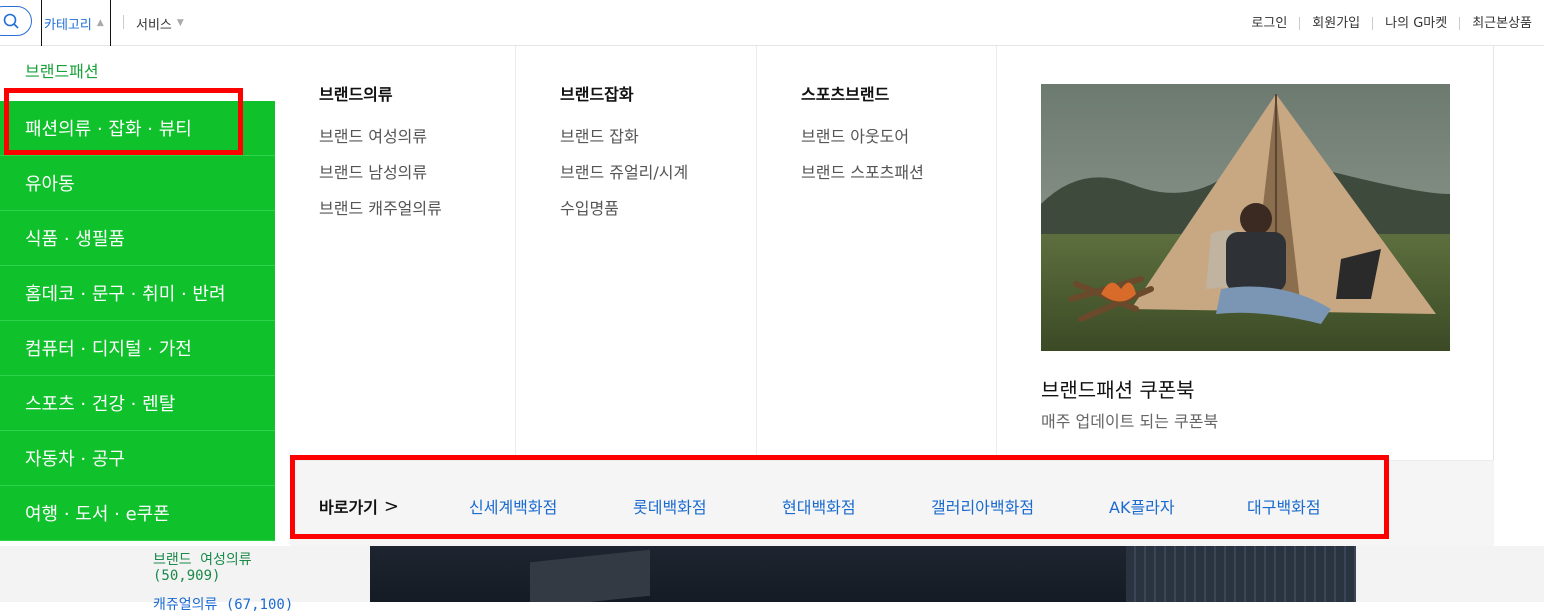 The width and height of the screenshot is (1544, 614). What do you see at coordinates (137, 348) in the screenshot?
I see `side-item-digital: 컴퓨터 · 디지털 · 가전` at bounding box center [137, 348].